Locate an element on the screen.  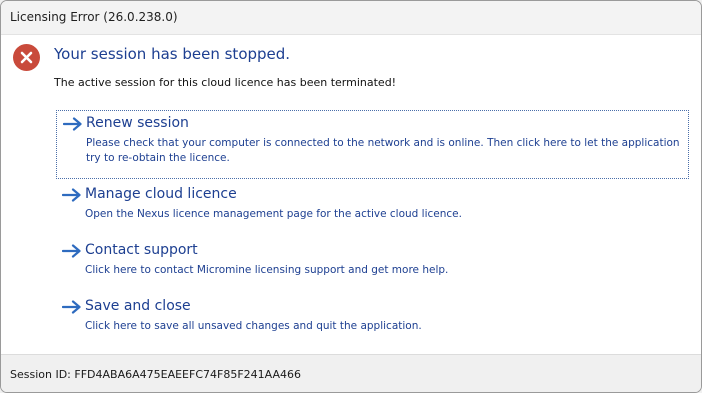
main-heading: Your session has been stopped. is located at coordinates (172, 54).